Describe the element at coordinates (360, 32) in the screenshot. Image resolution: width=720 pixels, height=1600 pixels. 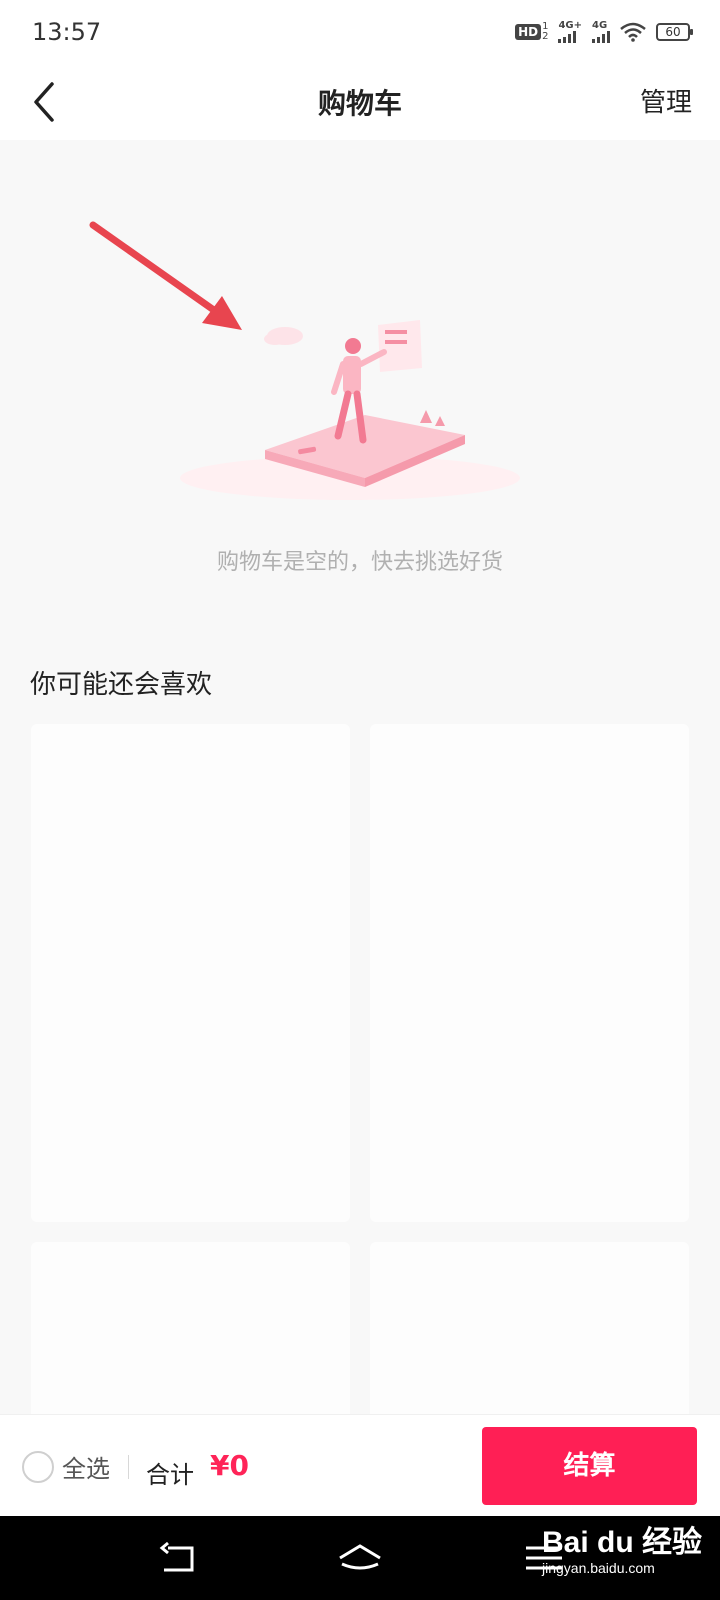
I see `status-bar: 13:57 HD 1 2 4G+ 4G 60` at that location.